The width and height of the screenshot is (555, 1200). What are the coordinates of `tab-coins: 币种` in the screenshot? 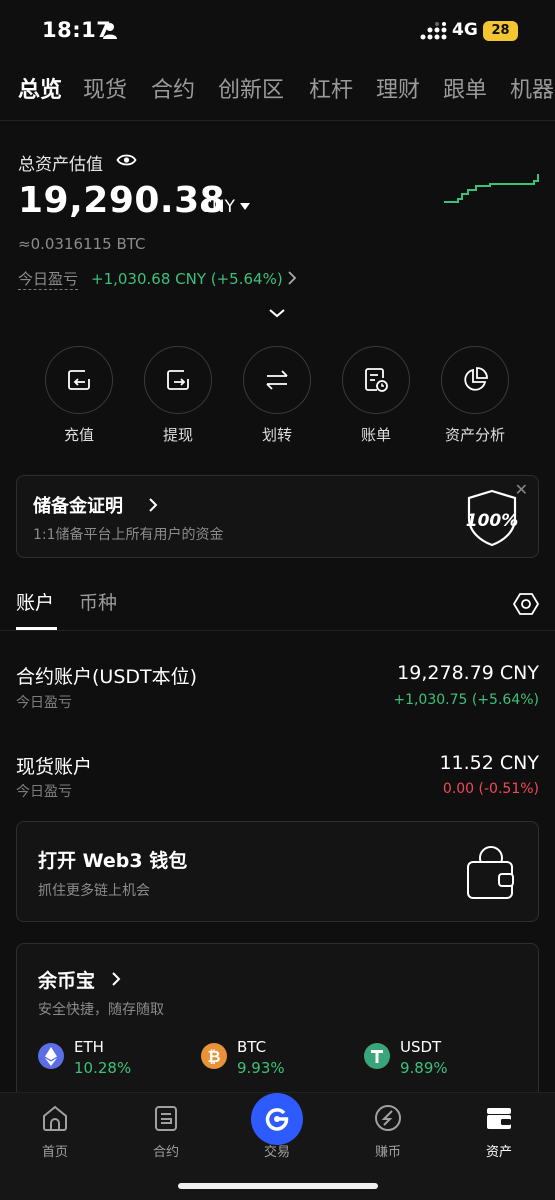 It's located at (98, 601).